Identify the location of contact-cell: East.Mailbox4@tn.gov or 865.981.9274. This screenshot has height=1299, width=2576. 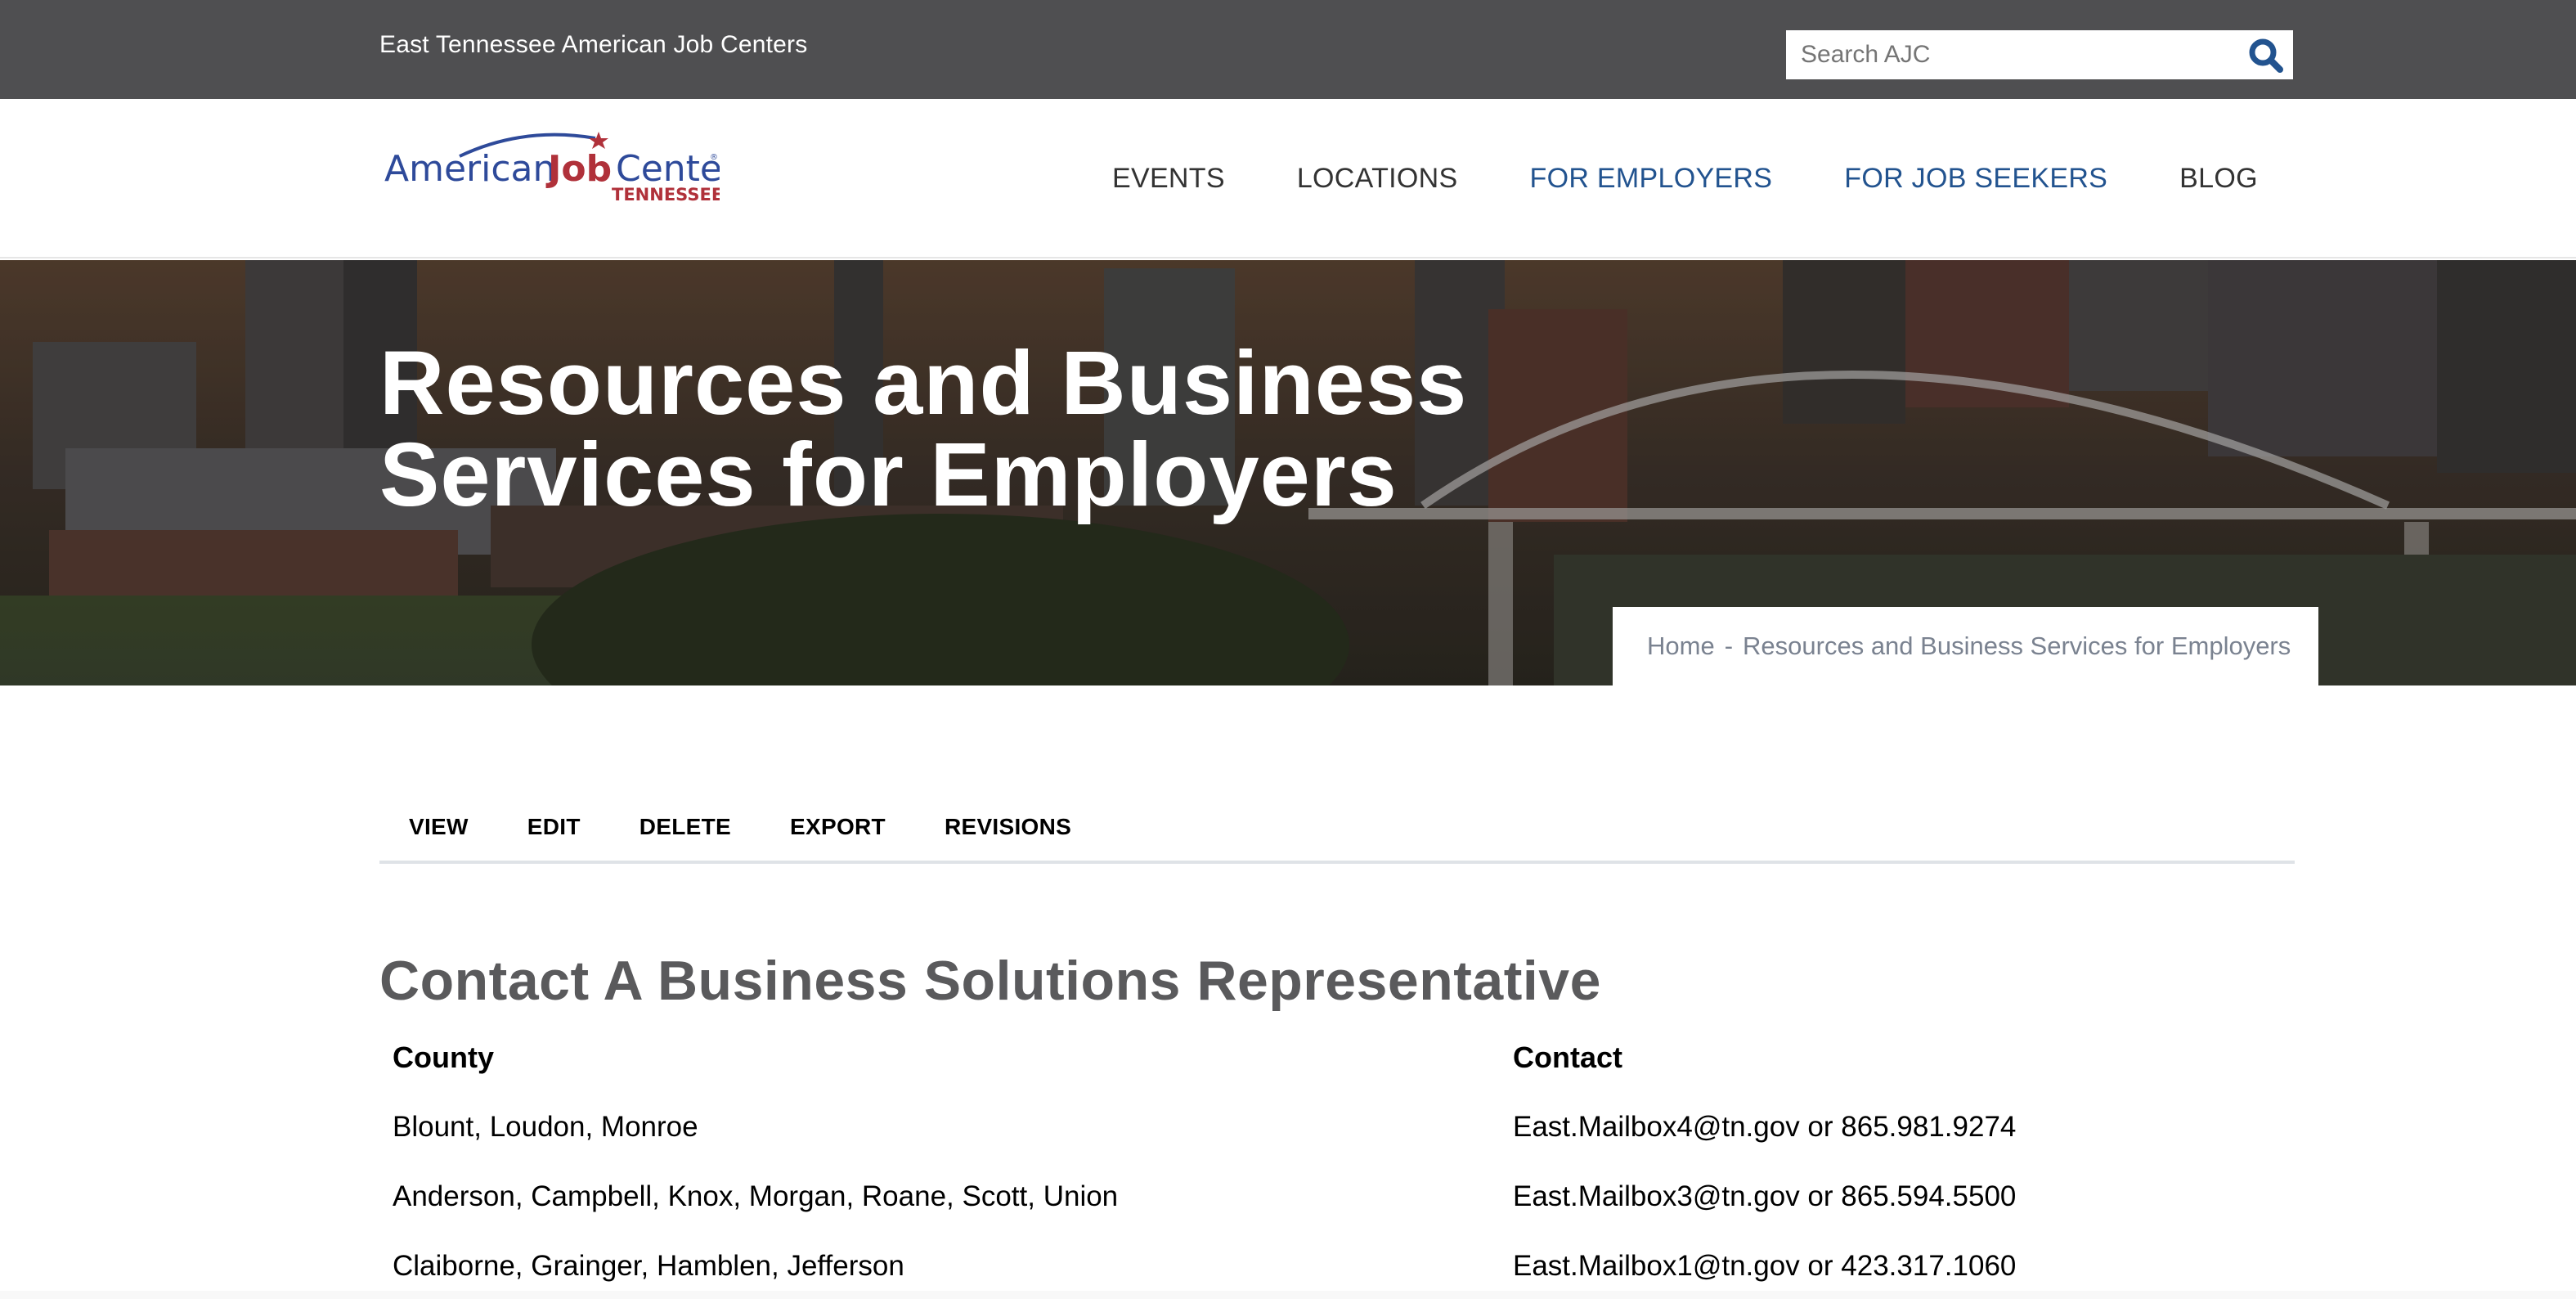
(1897, 1127).